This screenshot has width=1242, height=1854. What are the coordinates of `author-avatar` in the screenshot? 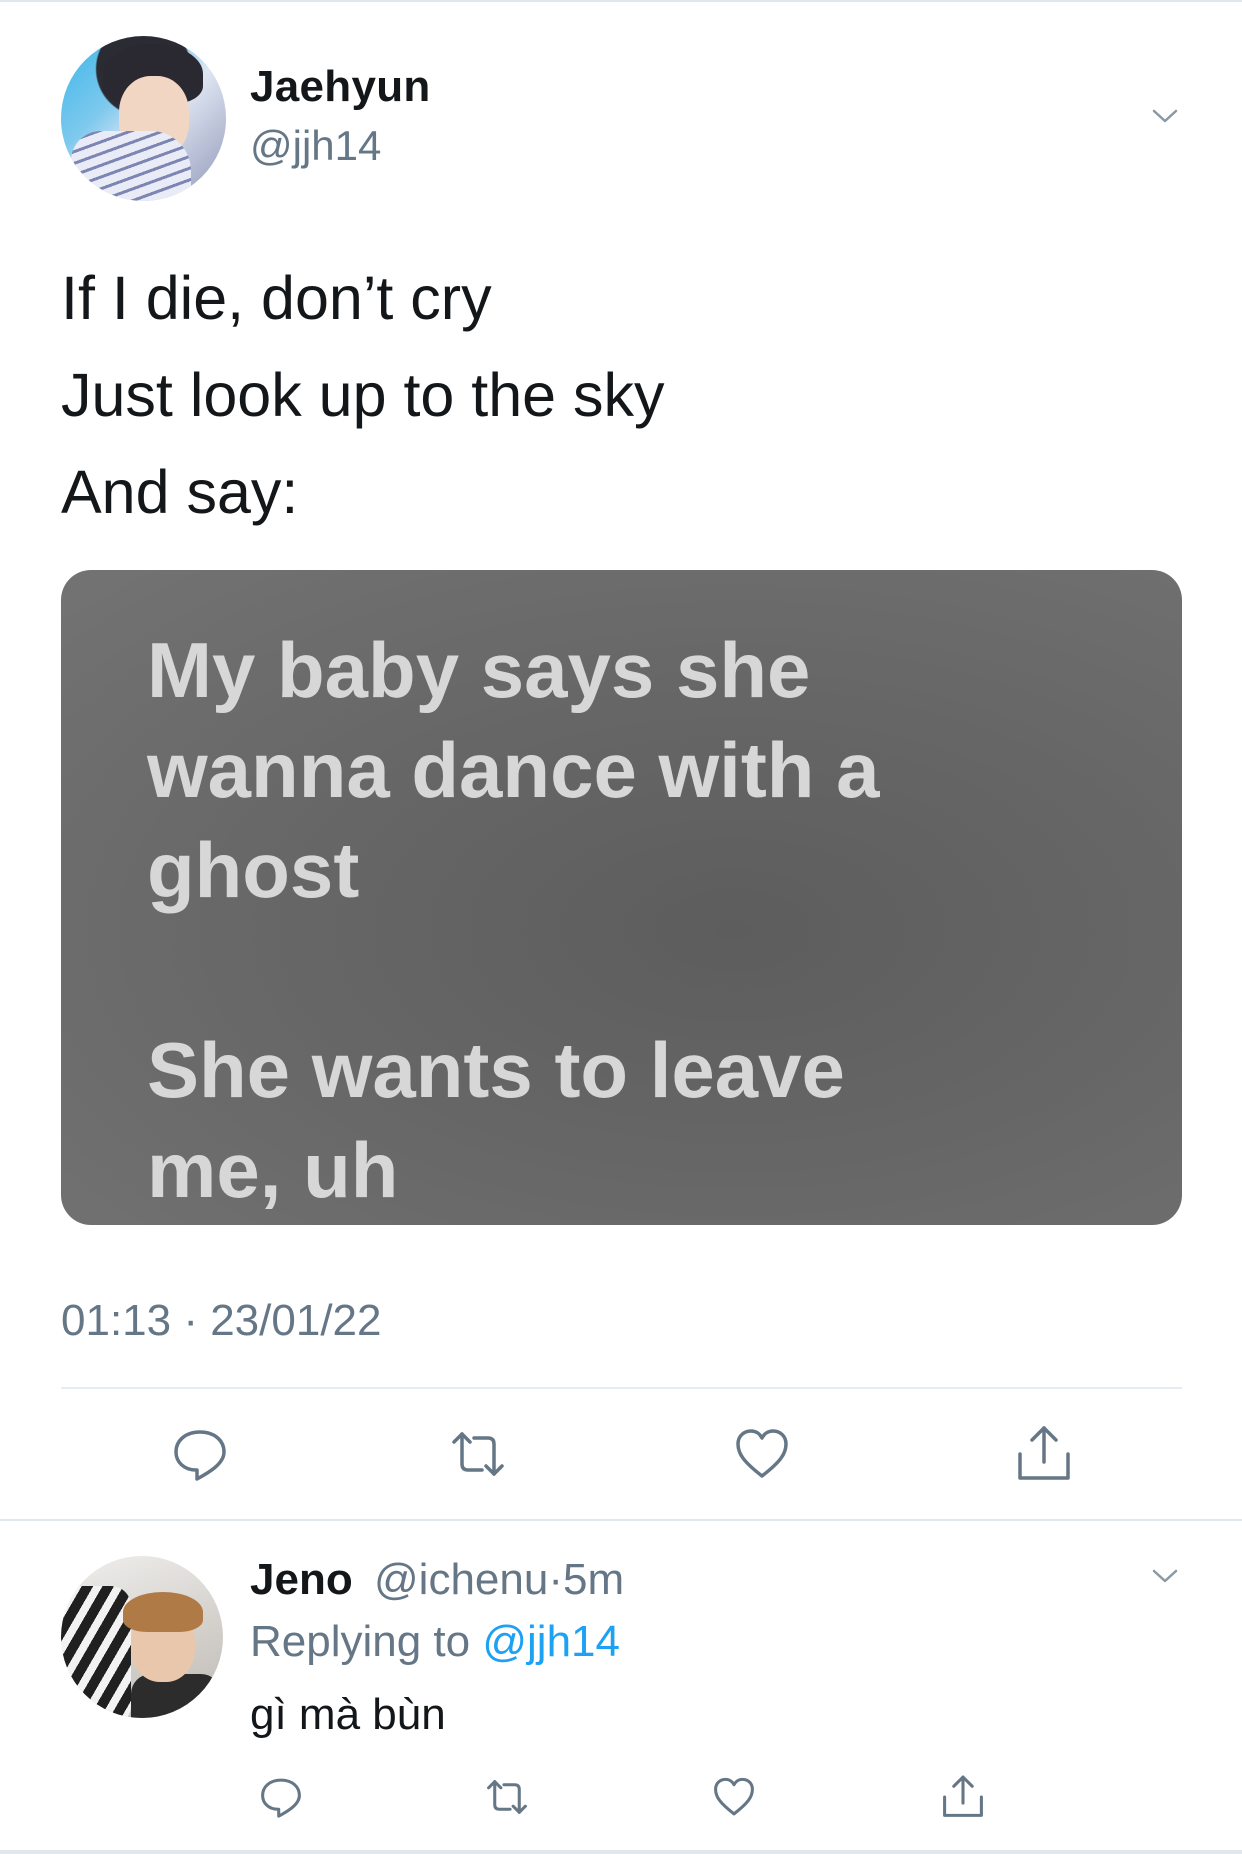 It's located at (143, 118).